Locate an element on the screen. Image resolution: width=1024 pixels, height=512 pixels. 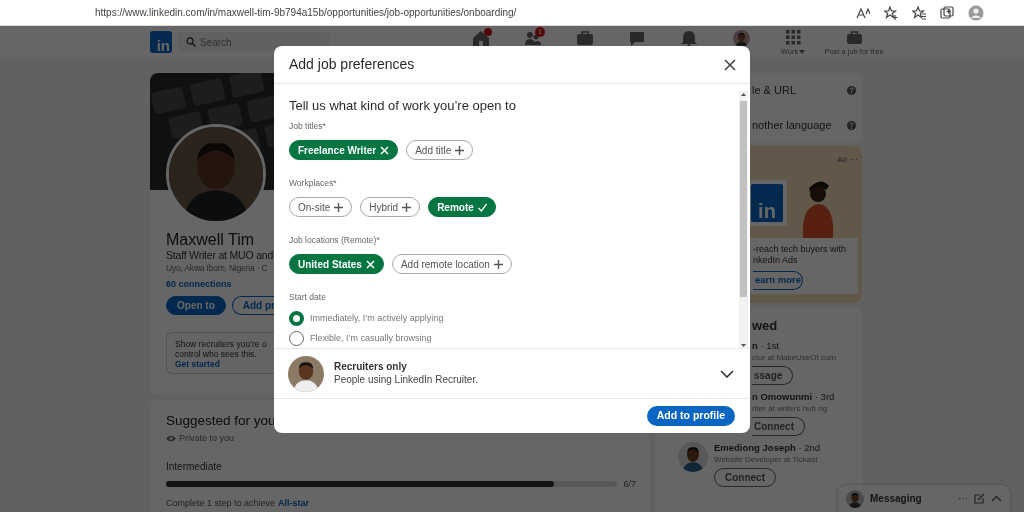
option-chip: Hybrid is located at coordinates (390, 207).